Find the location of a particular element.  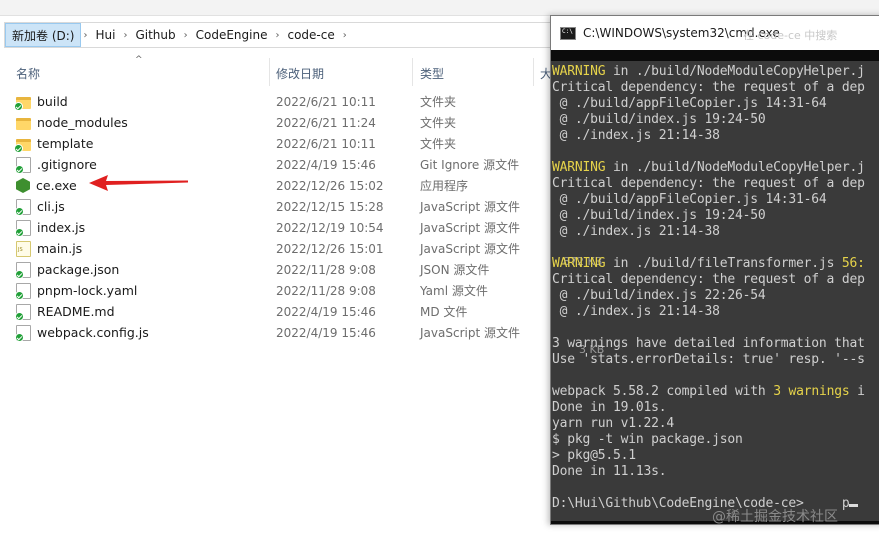

column-header-name: 名称 is located at coordinates (28, 73).